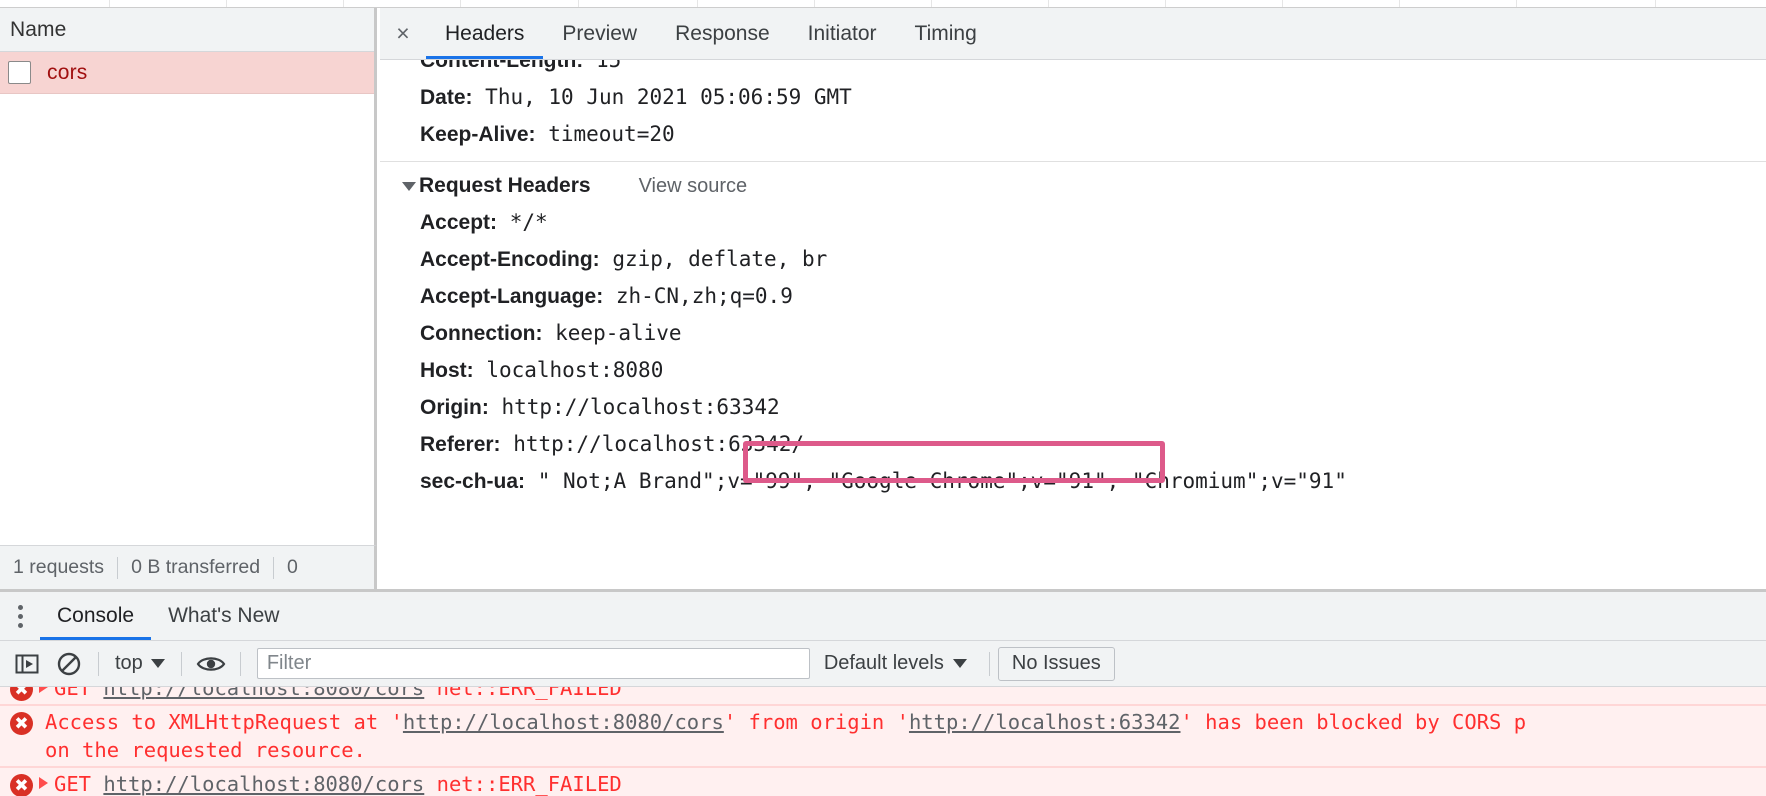 Image resolution: width=1766 pixels, height=796 pixels. I want to click on close-icon: ×, so click(403, 33).